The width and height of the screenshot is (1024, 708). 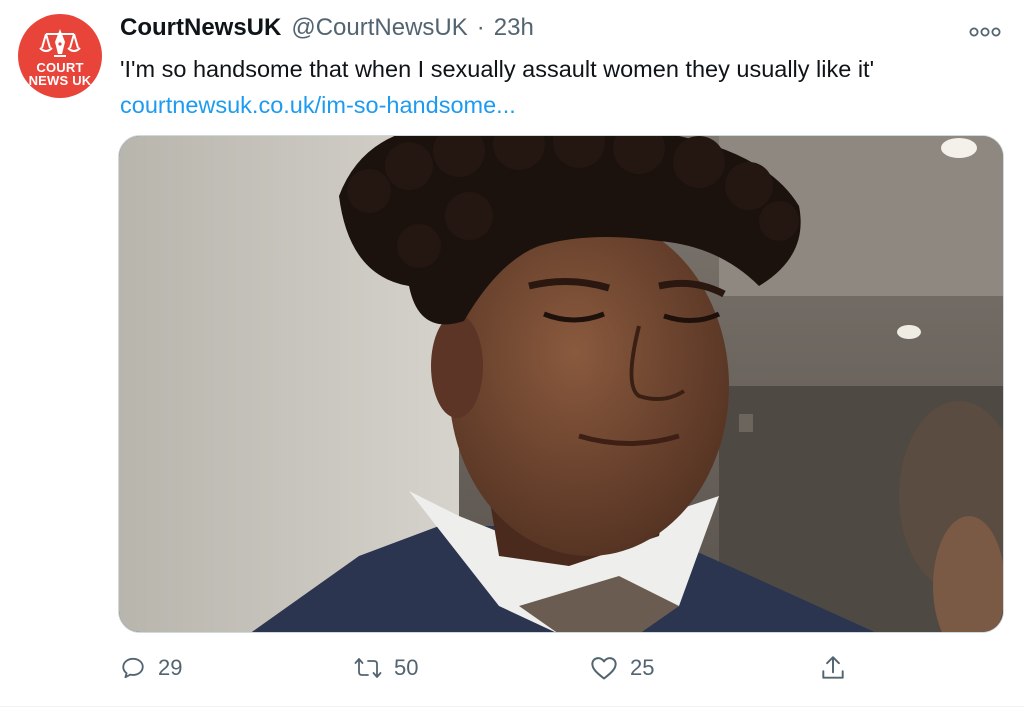 What do you see at coordinates (642, 667) in the screenshot?
I see `like-count: 25` at bounding box center [642, 667].